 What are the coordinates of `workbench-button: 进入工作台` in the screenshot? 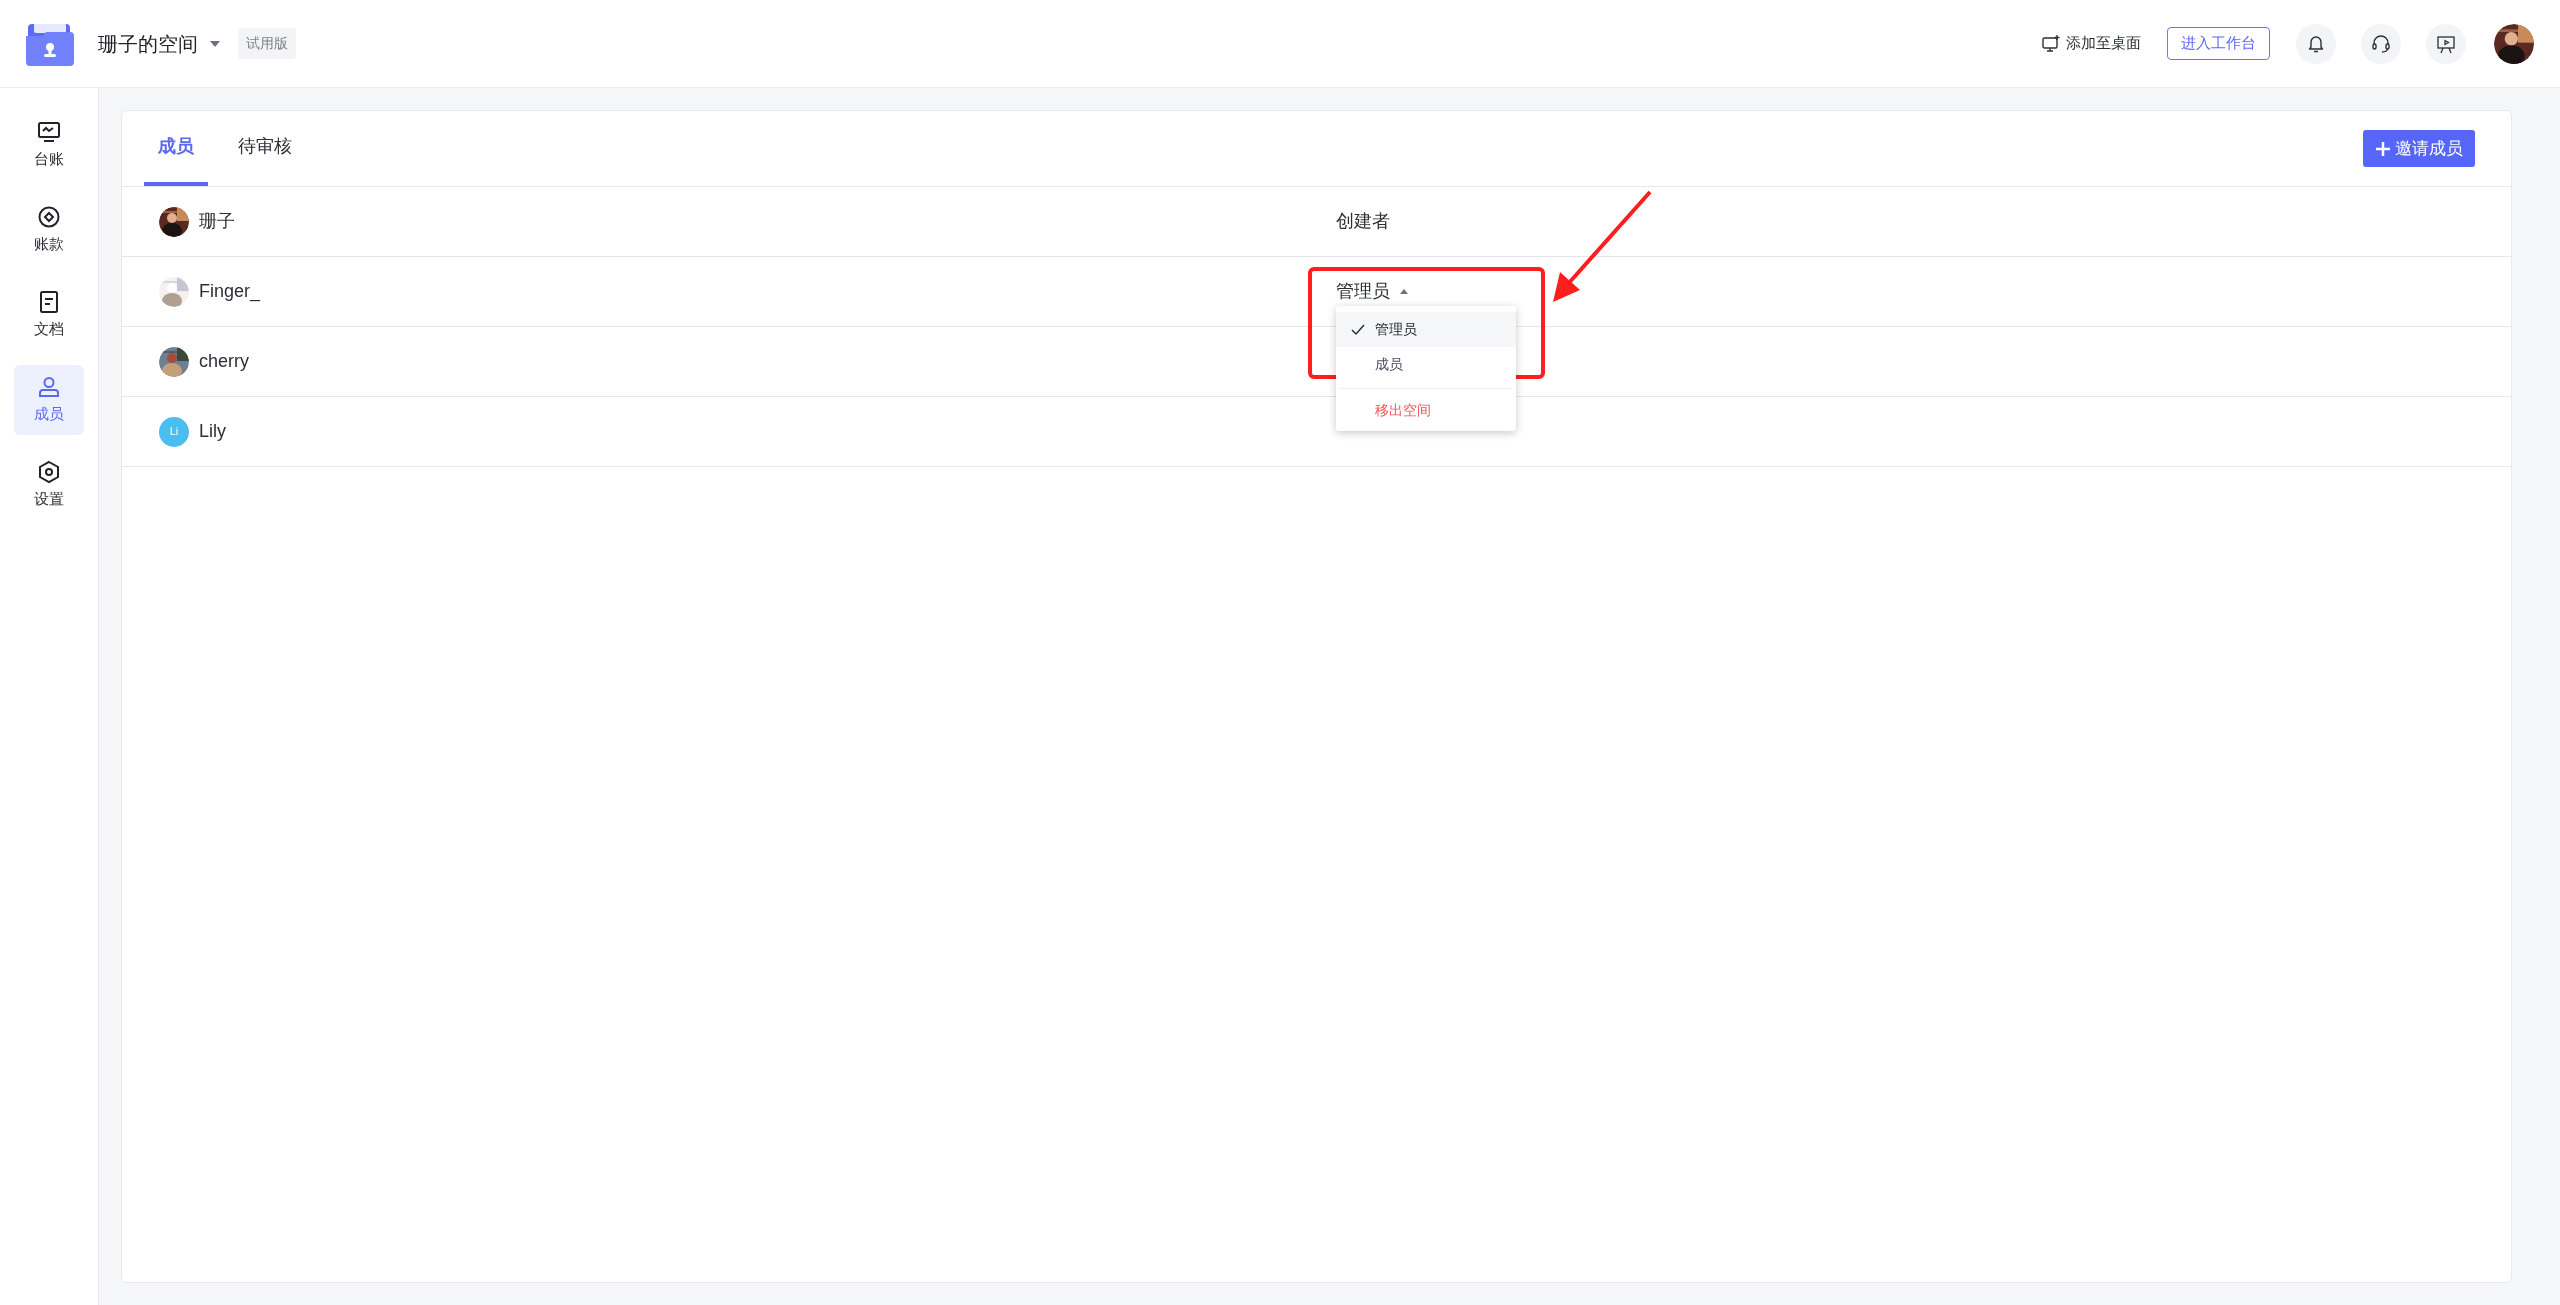 It's located at (2218, 43).